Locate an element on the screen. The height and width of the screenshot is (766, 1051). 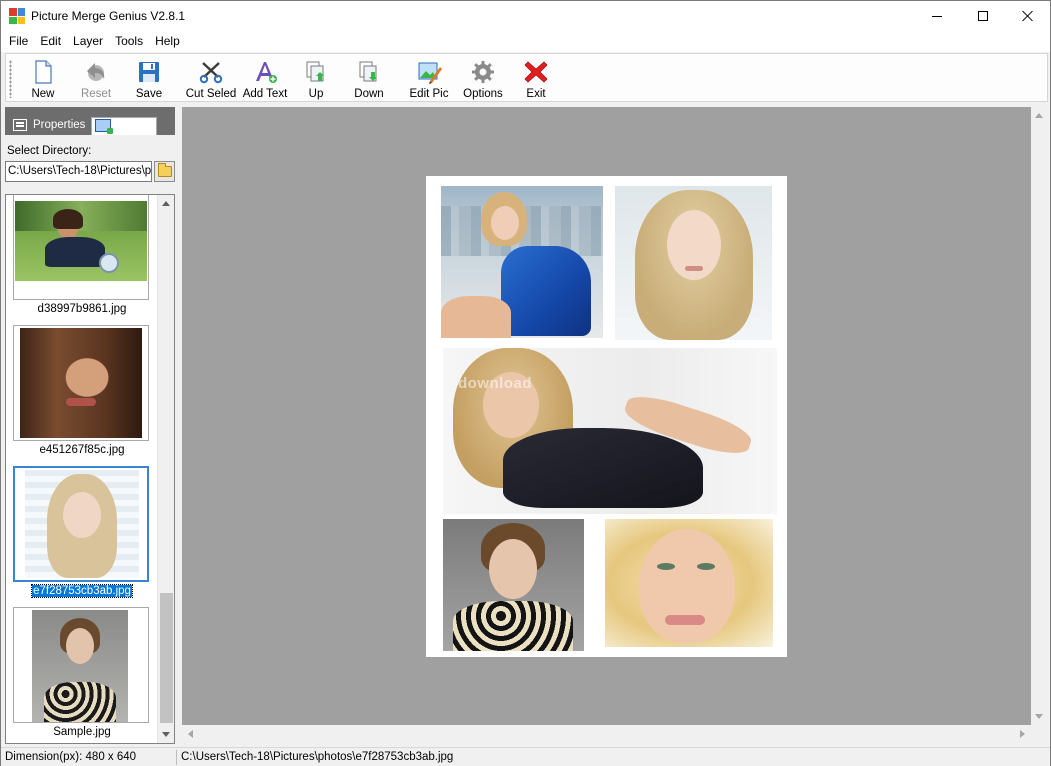
close-button is located at coordinates (1028, 16).